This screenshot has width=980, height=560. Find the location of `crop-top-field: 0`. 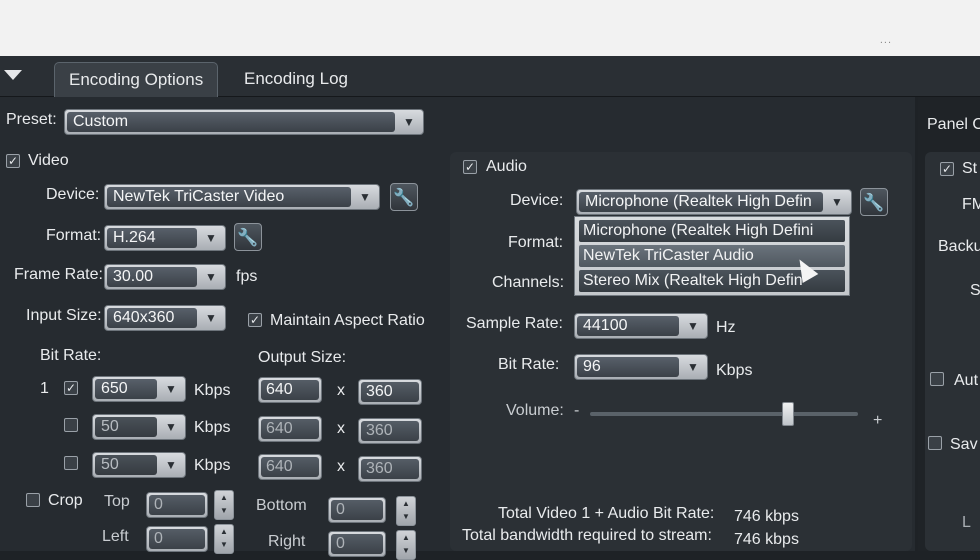

crop-top-field: 0 is located at coordinates (177, 505).